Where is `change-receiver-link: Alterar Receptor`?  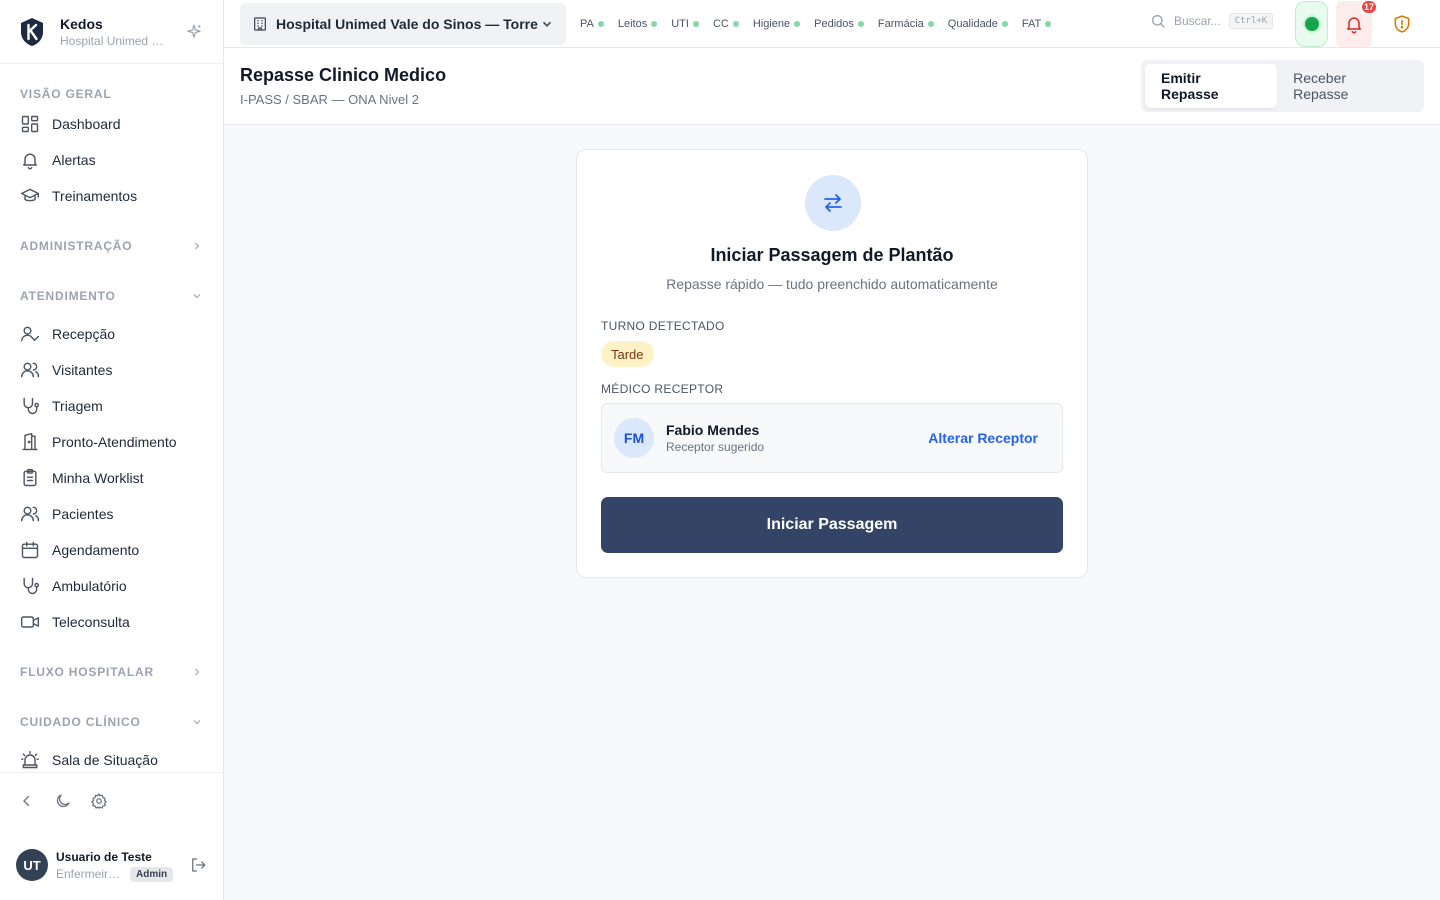 change-receiver-link: Alterar Receptor is located at coordinates (983, 438).